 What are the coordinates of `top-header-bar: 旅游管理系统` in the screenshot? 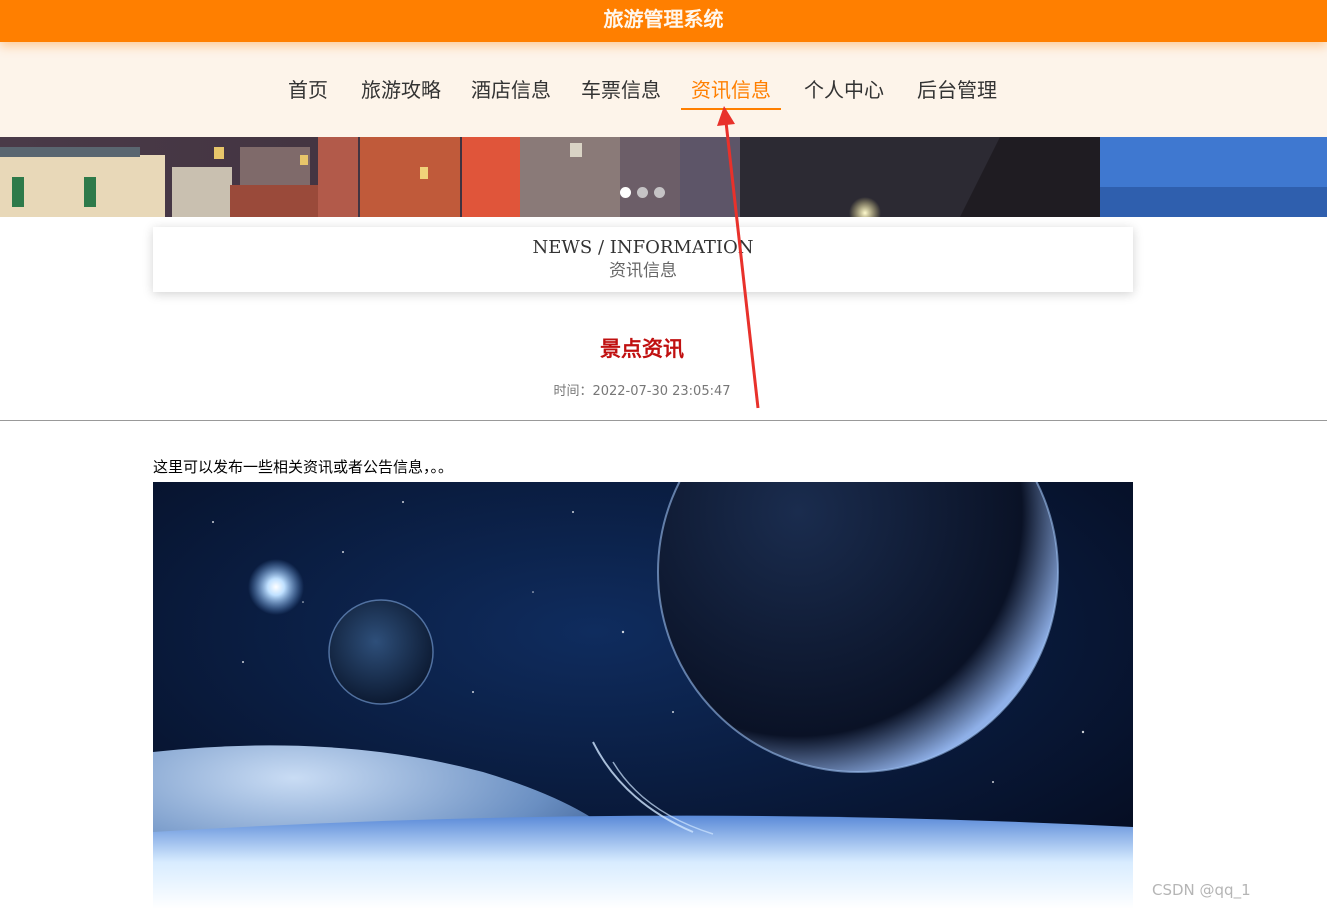 It's located at (663, 21).